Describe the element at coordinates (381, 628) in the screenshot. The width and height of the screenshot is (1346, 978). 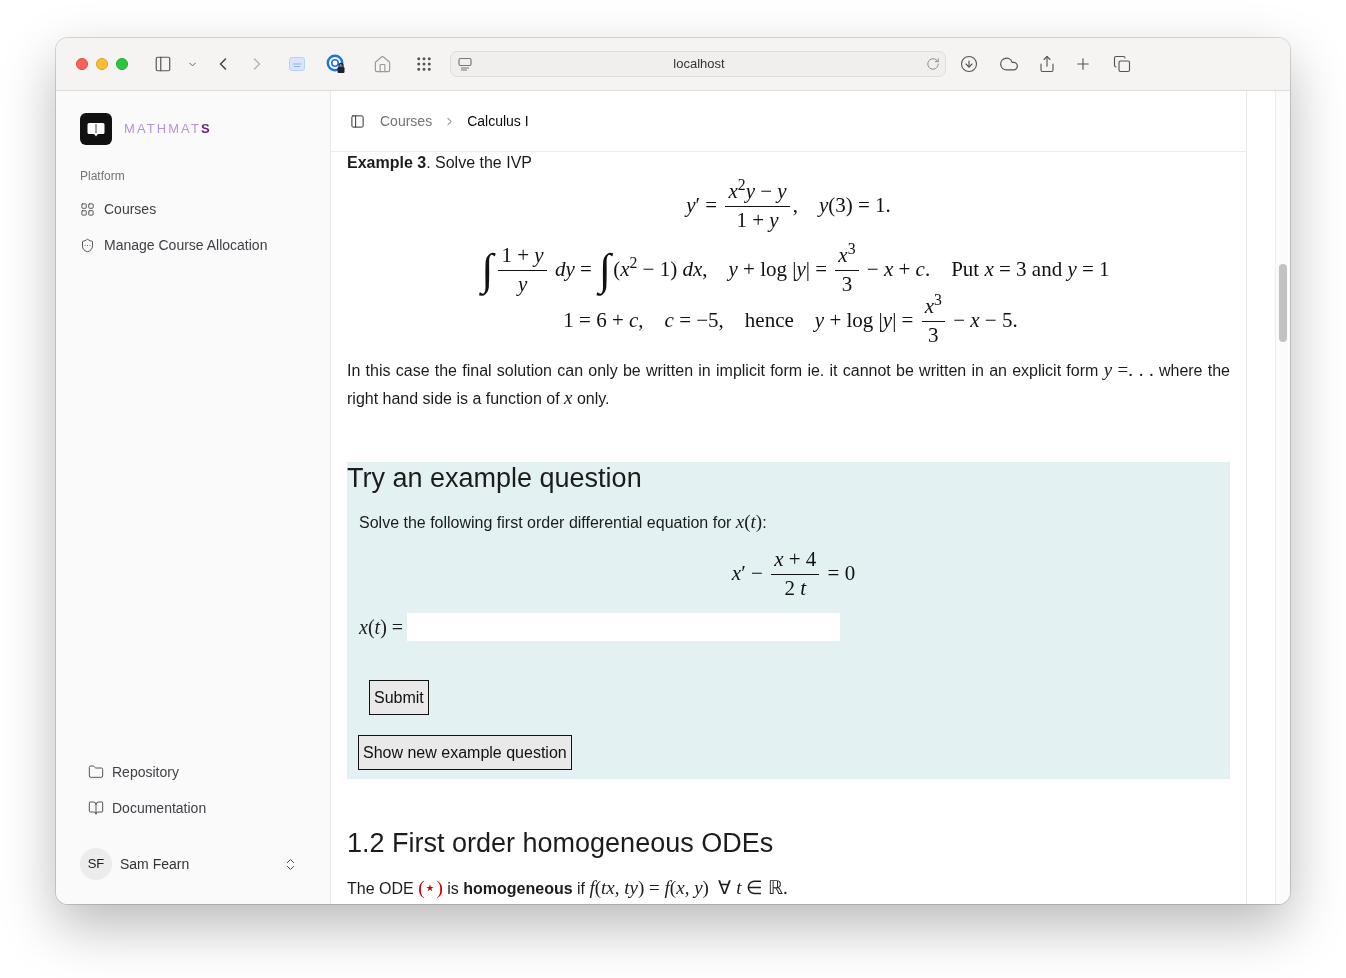
I see `answer-label: x(t) =` at that location.